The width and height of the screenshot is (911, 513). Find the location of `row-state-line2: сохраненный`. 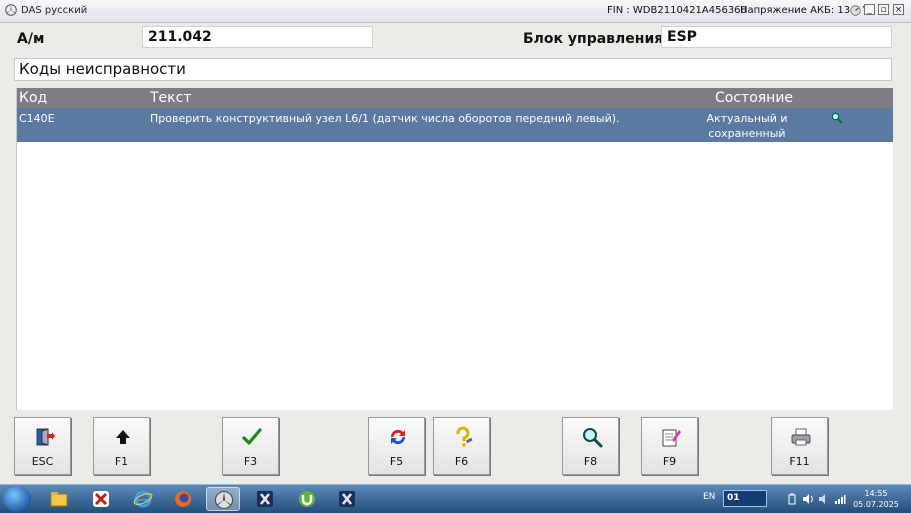

row-state-line2: сохраненный is located at coordinates (747, 133).